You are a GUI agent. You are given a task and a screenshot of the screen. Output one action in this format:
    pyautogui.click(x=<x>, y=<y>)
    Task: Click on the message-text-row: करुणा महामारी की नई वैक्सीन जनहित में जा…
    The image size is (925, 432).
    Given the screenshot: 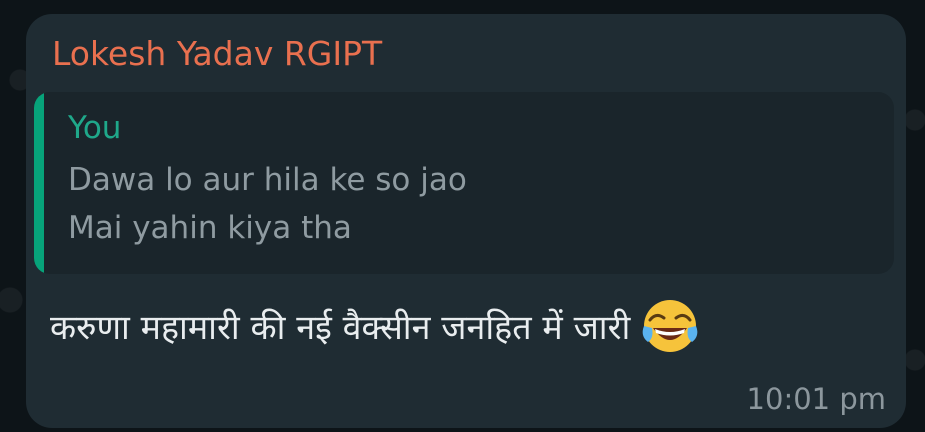 What is the action you would take?
    pyautogui.click(x=375, y=326)
    